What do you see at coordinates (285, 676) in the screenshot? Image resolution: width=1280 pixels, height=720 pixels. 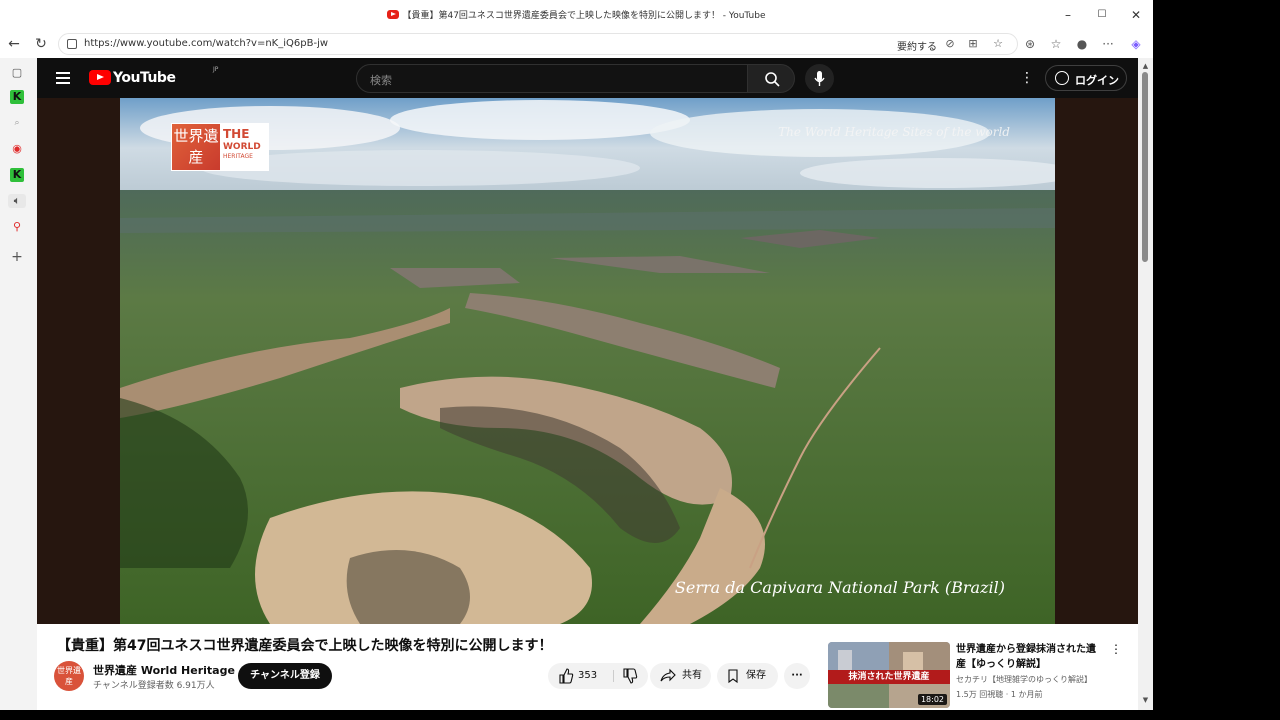 I see `subscribe-button: チャンネル登録` at bounding box center [285, 676].